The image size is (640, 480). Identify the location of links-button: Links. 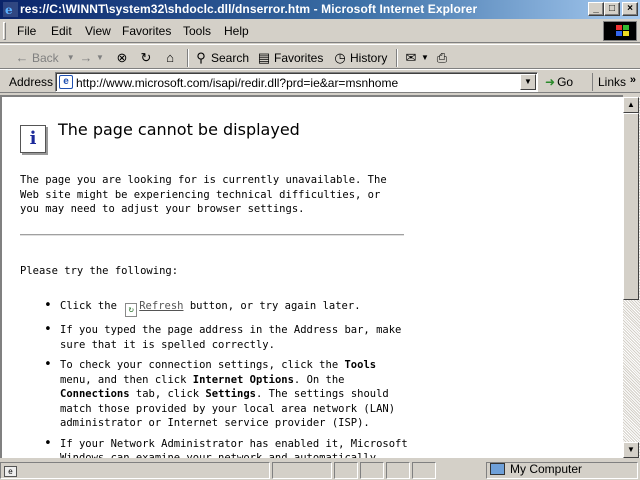
(609, 82).